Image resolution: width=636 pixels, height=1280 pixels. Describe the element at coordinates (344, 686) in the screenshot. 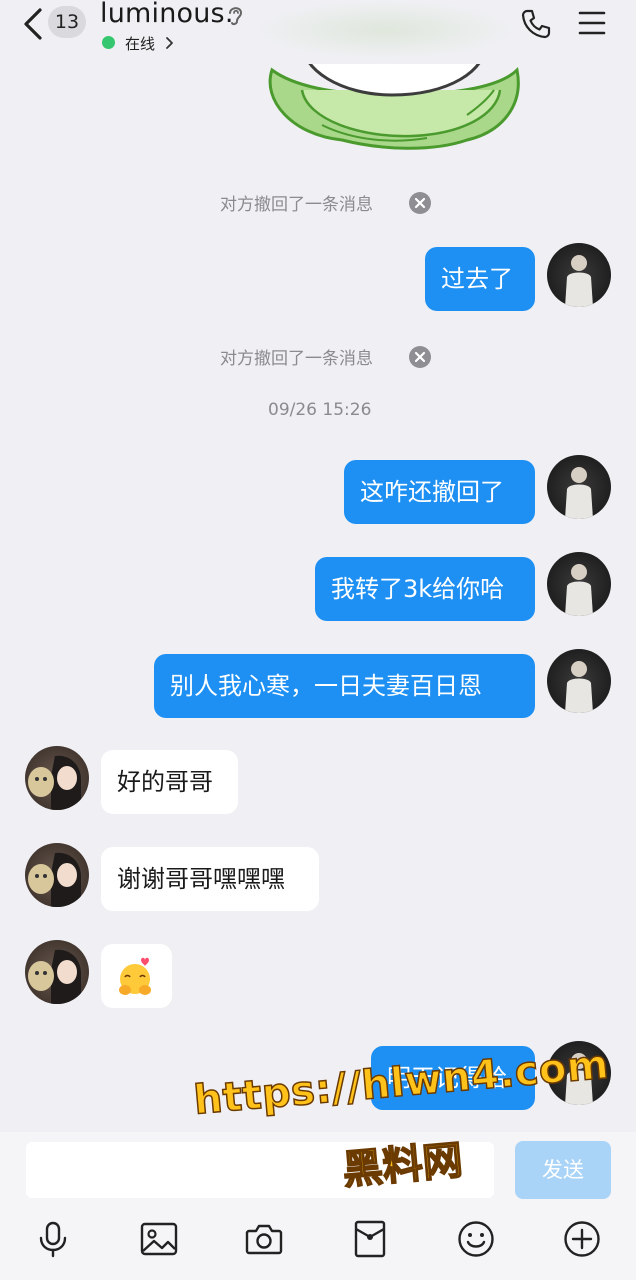

I see `outgoing-message-bubble: 别人我心寒，一日夫妻百日恩` at that location.